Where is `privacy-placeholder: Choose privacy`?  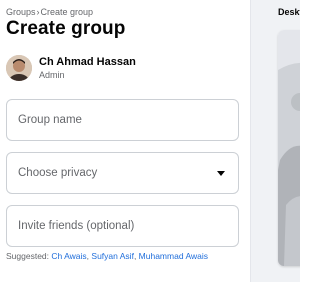
privacy-placeholder: Choose privacy is located at coordinates (58, 173).